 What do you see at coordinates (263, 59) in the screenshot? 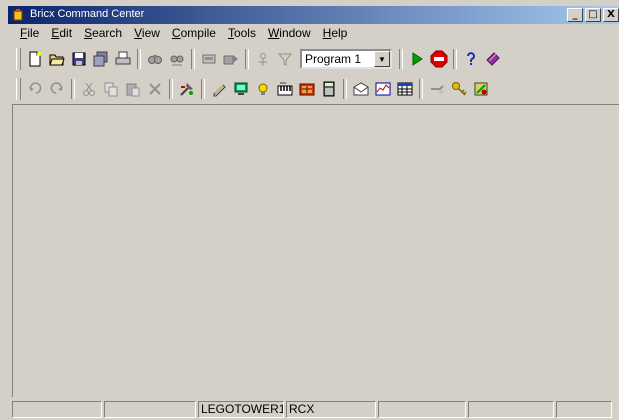
I see `debug-icon` at bounding box center [263, 59].